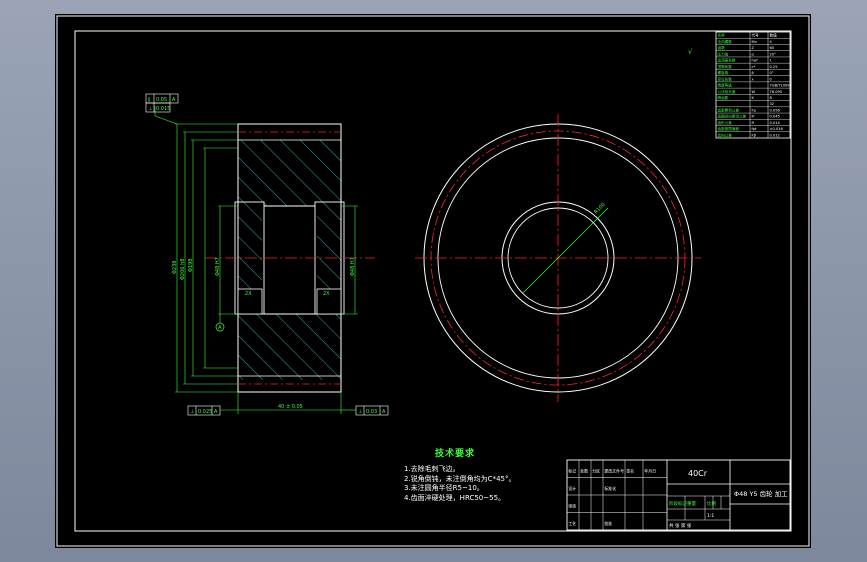  Describe the element at coordinates (723, 53) in the screenshot. I see `gear-table-cell: 压力角` at that location.